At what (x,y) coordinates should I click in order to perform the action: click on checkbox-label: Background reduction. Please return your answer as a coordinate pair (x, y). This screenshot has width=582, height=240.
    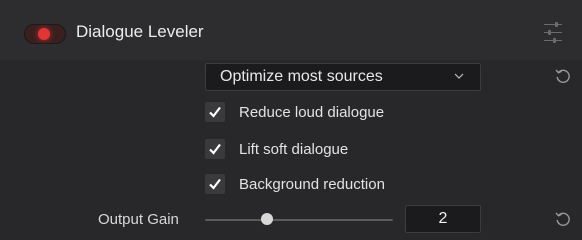
    Looking at the image, I should click on (312, 184).